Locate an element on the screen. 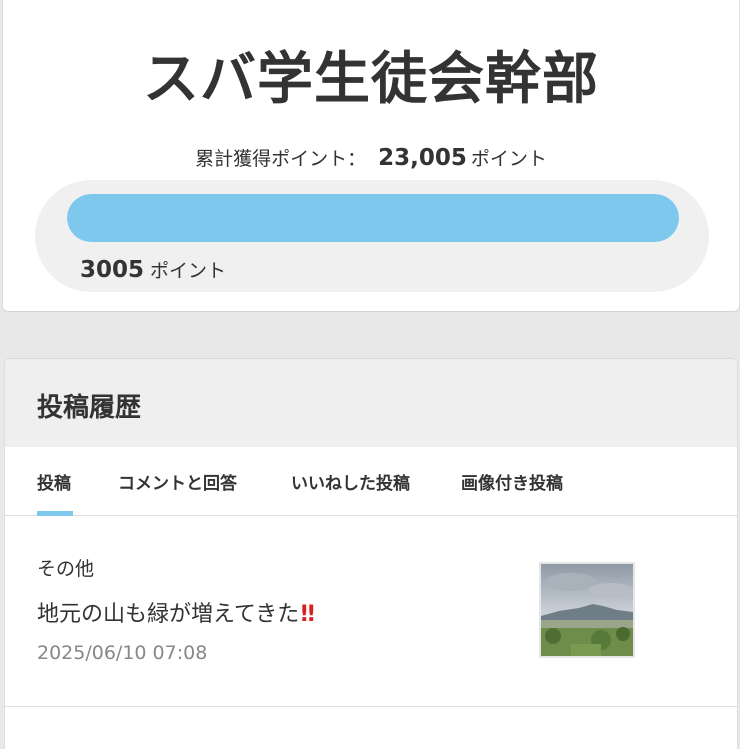 This screenshot has height=749, width=740. post-thumbnail is located at coordinates (587, 610).